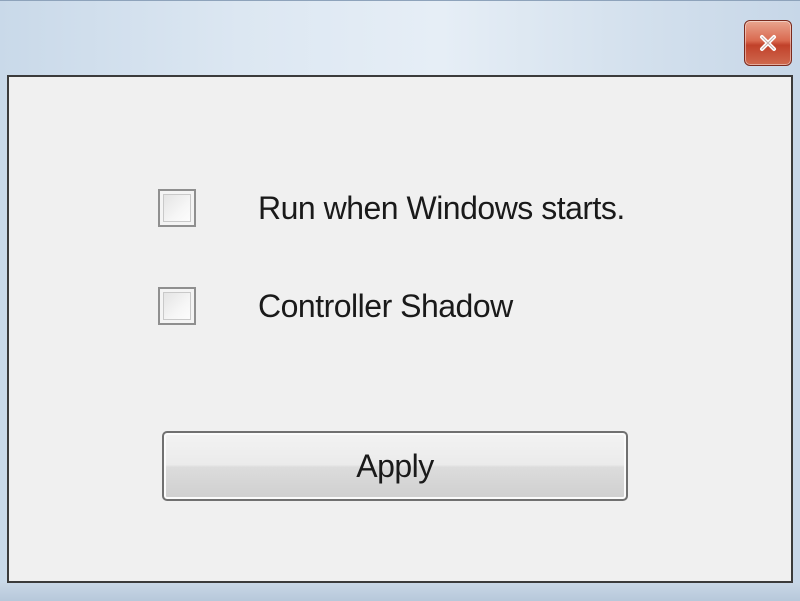 The height and width of the screenshot is (601, 800). What do you see at coordinates (395, 466) in the screenshot?
I see `apply-button: Apply` at bounding box center [395, 466].